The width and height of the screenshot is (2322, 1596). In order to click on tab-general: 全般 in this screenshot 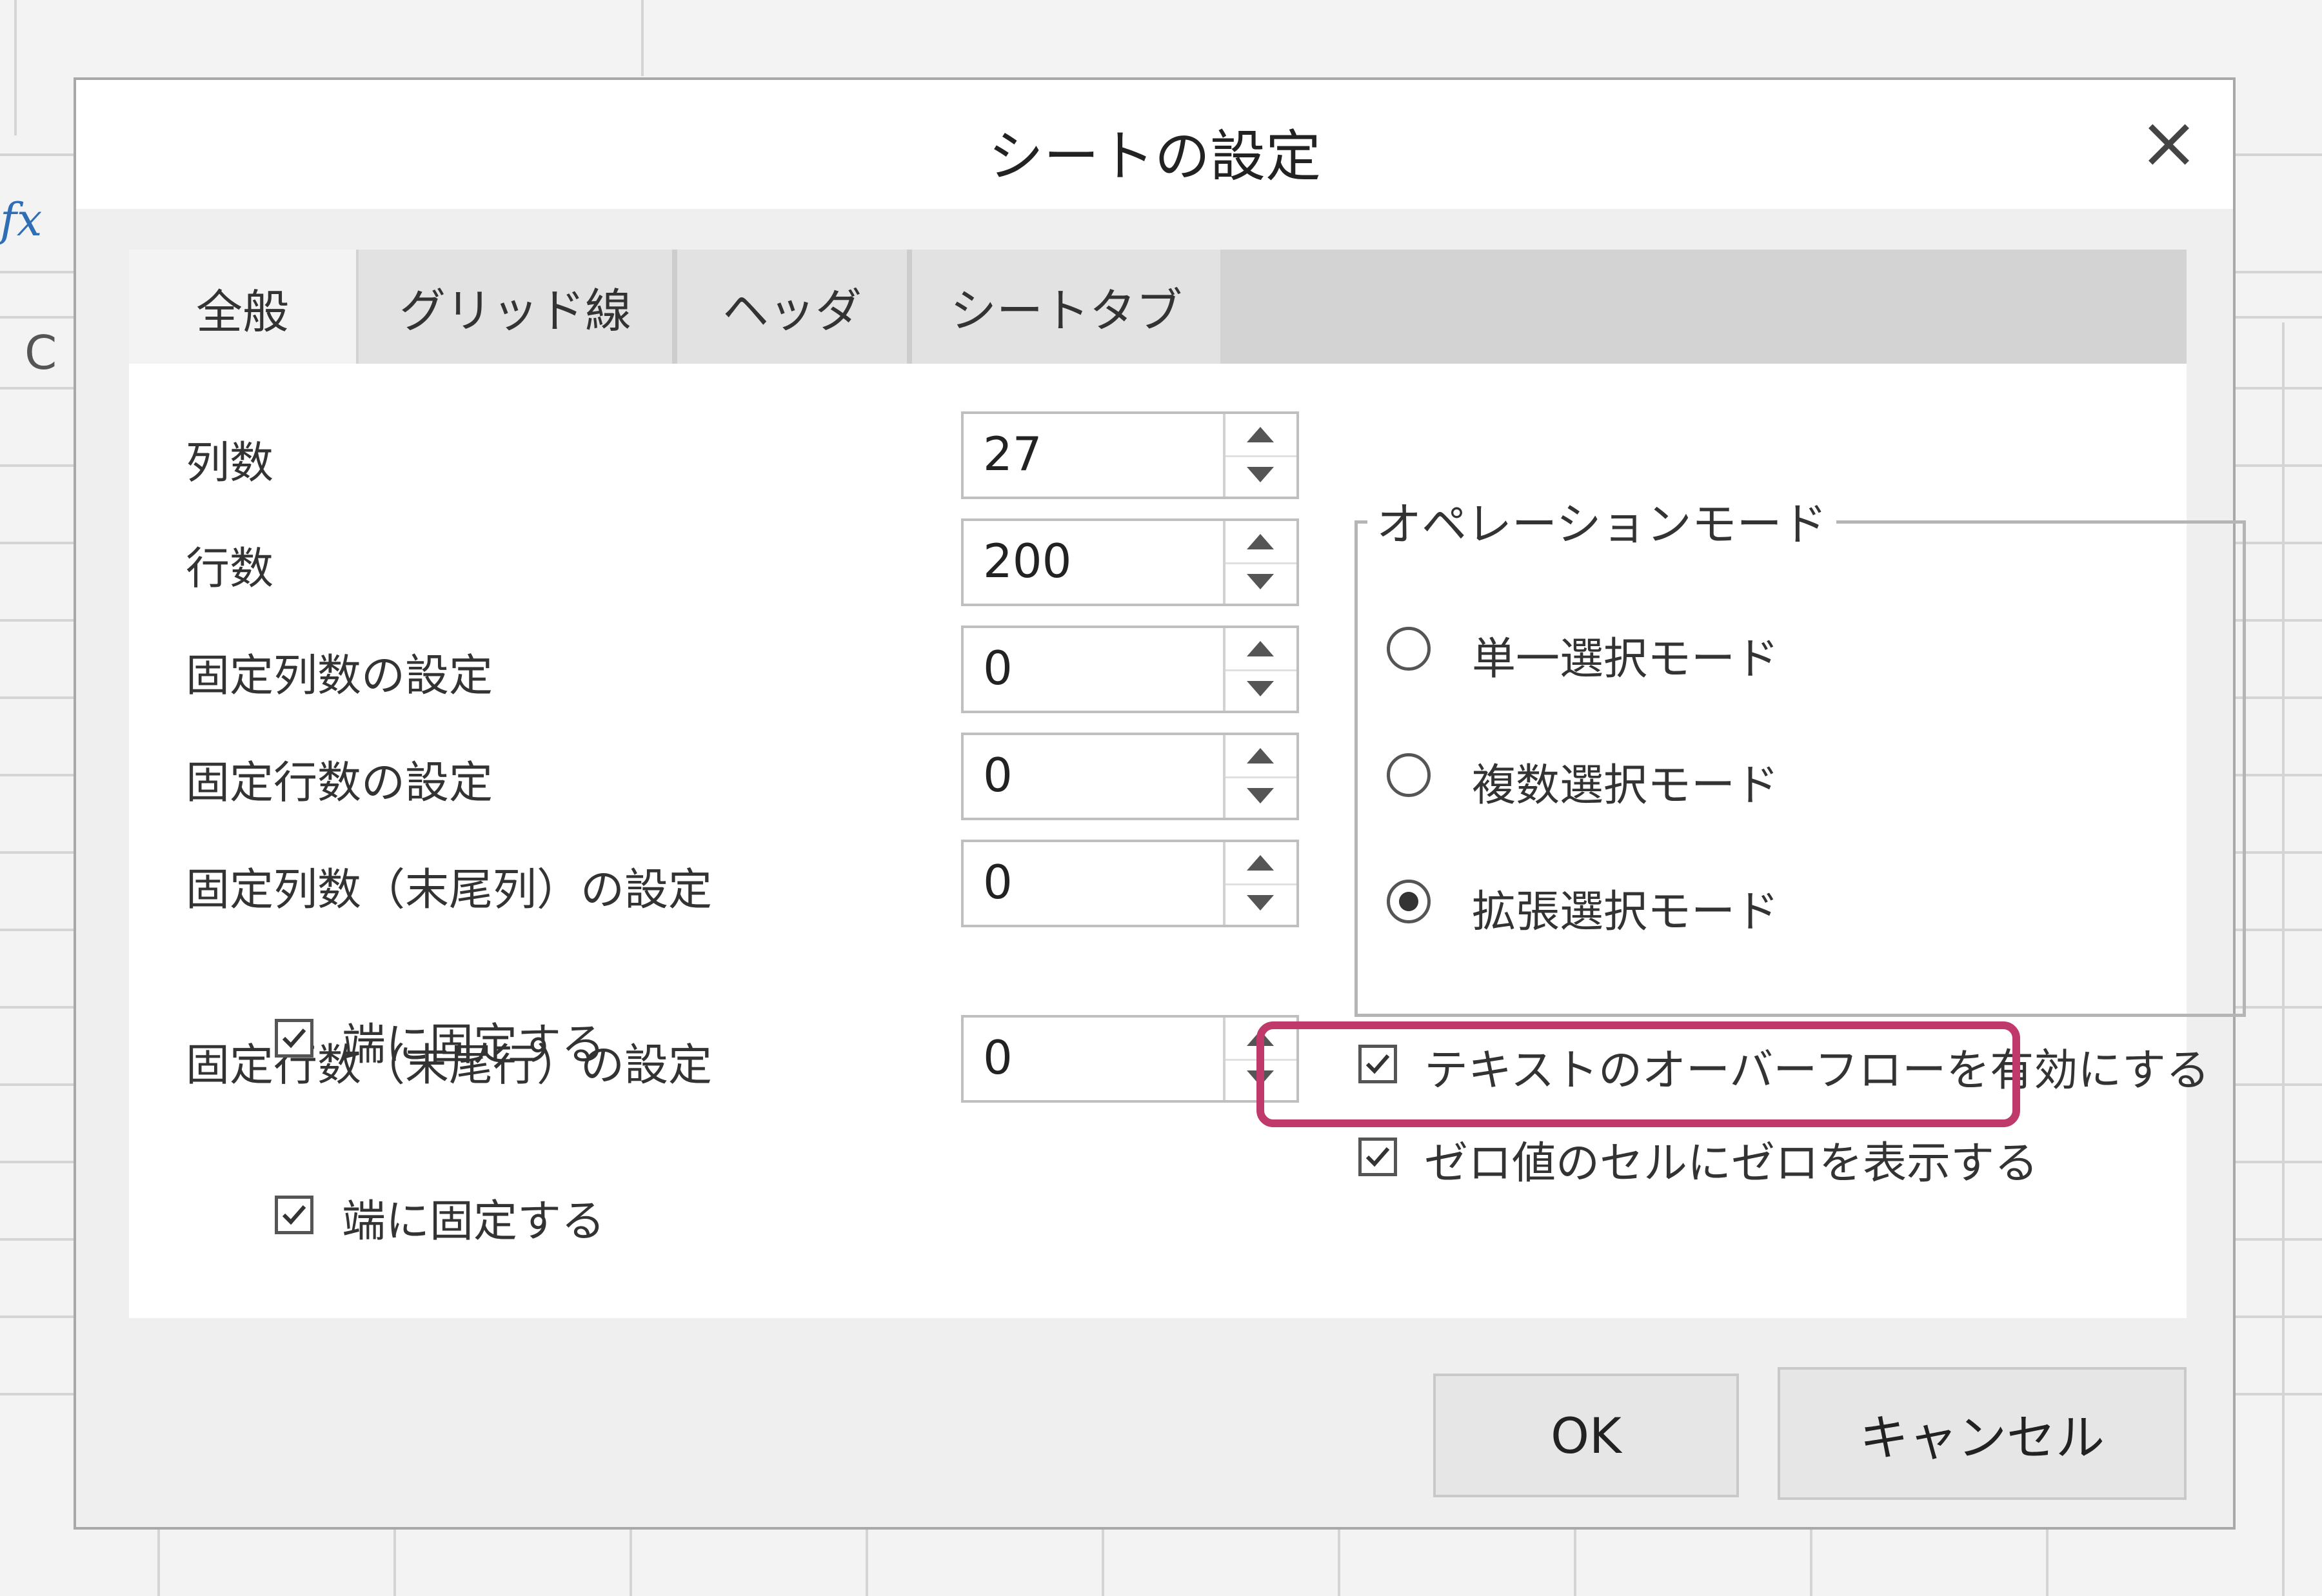, I will do `click(242, 308)`.